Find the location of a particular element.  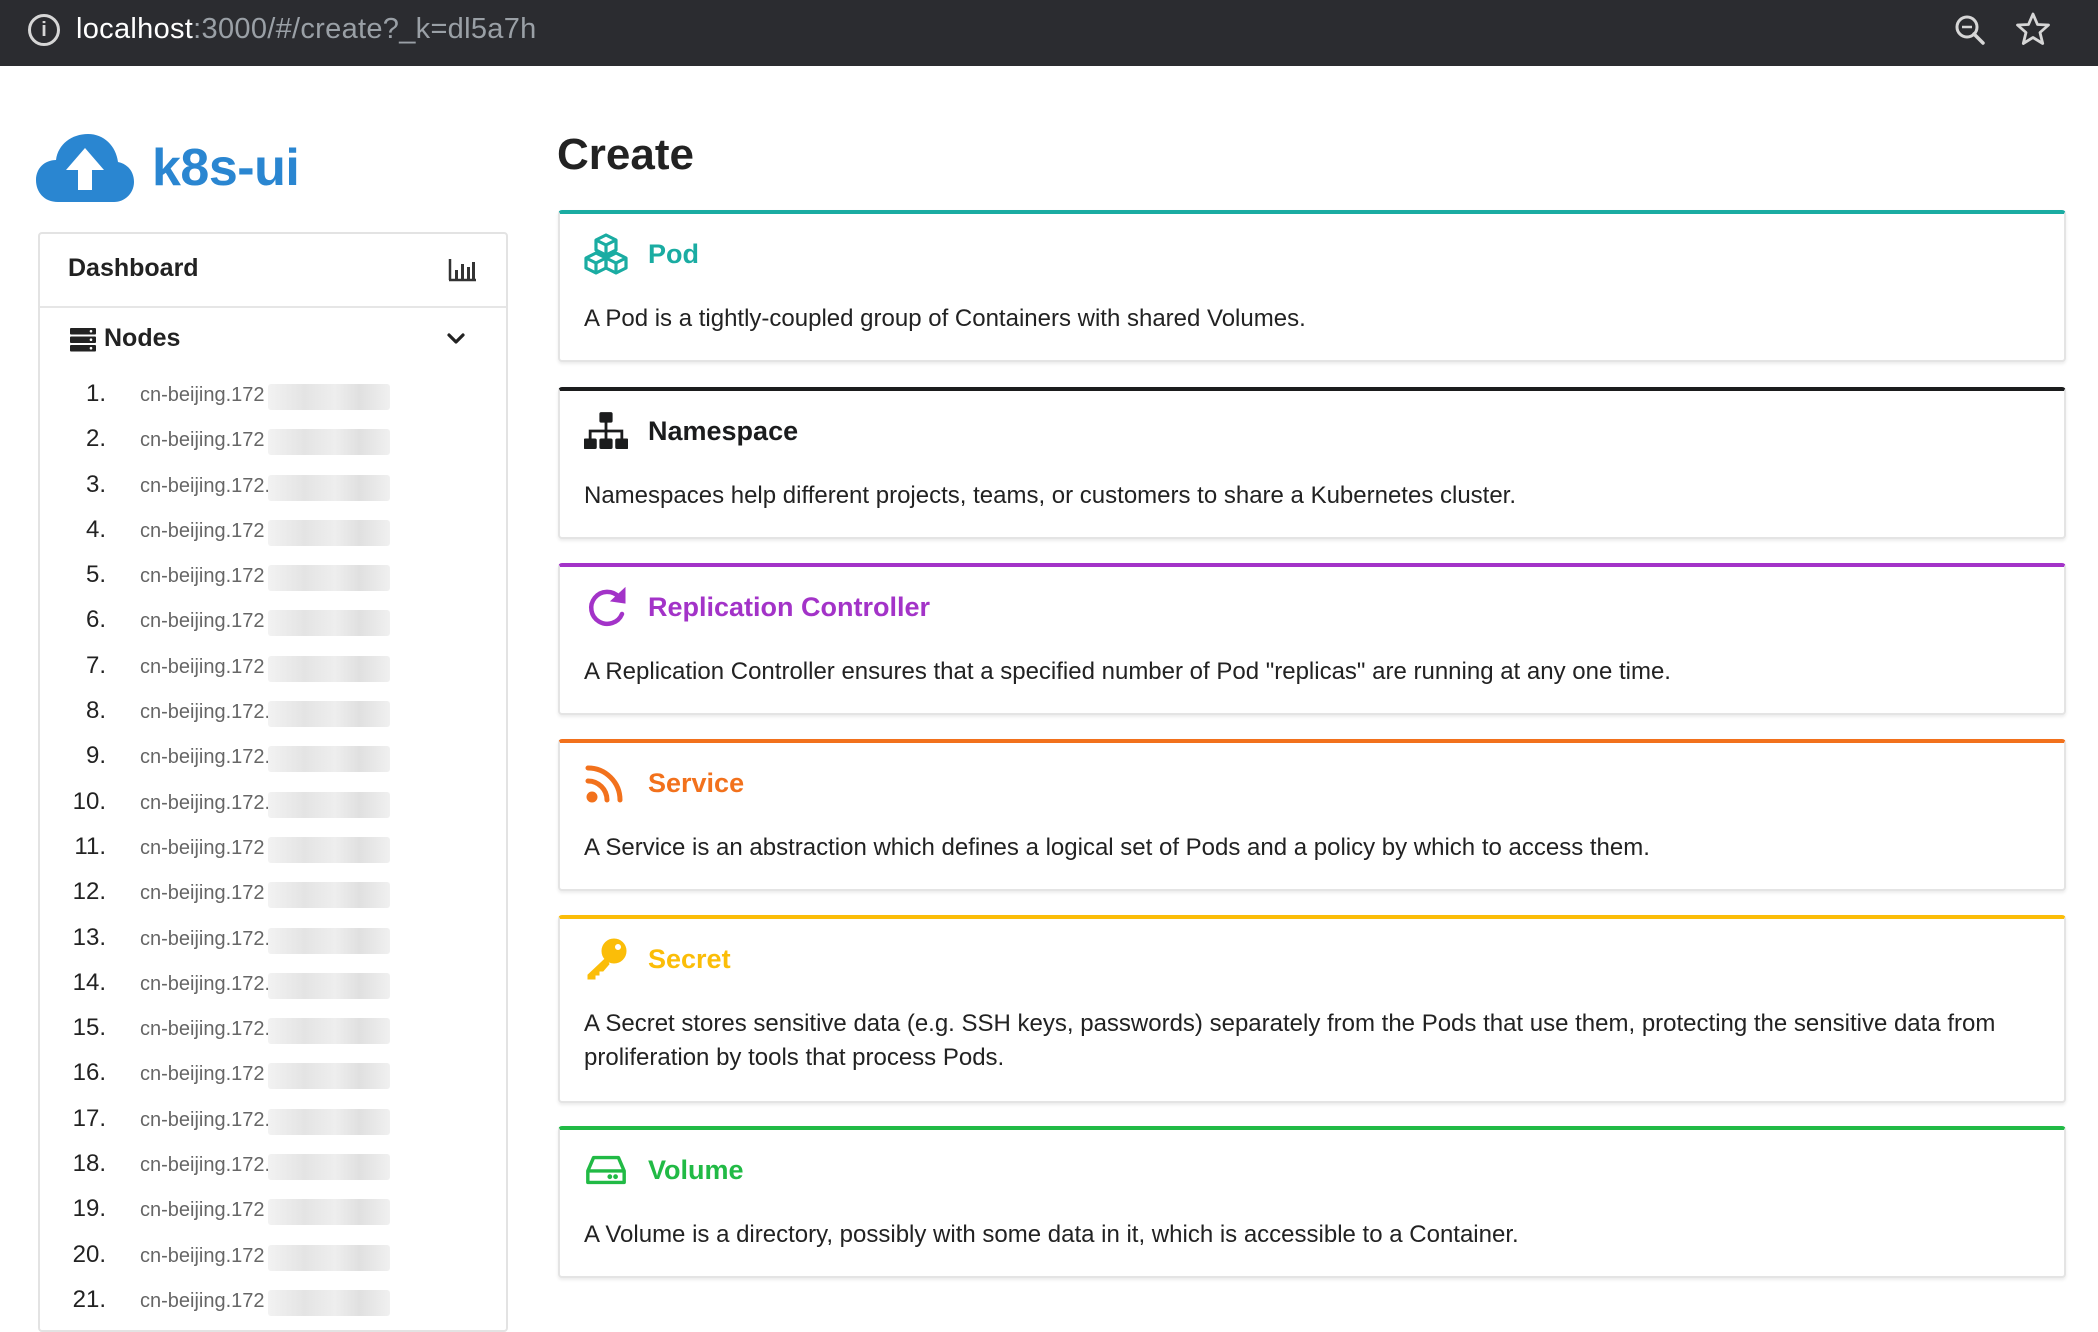

list-item-number: 20. is located at coordinates (89, 1254).